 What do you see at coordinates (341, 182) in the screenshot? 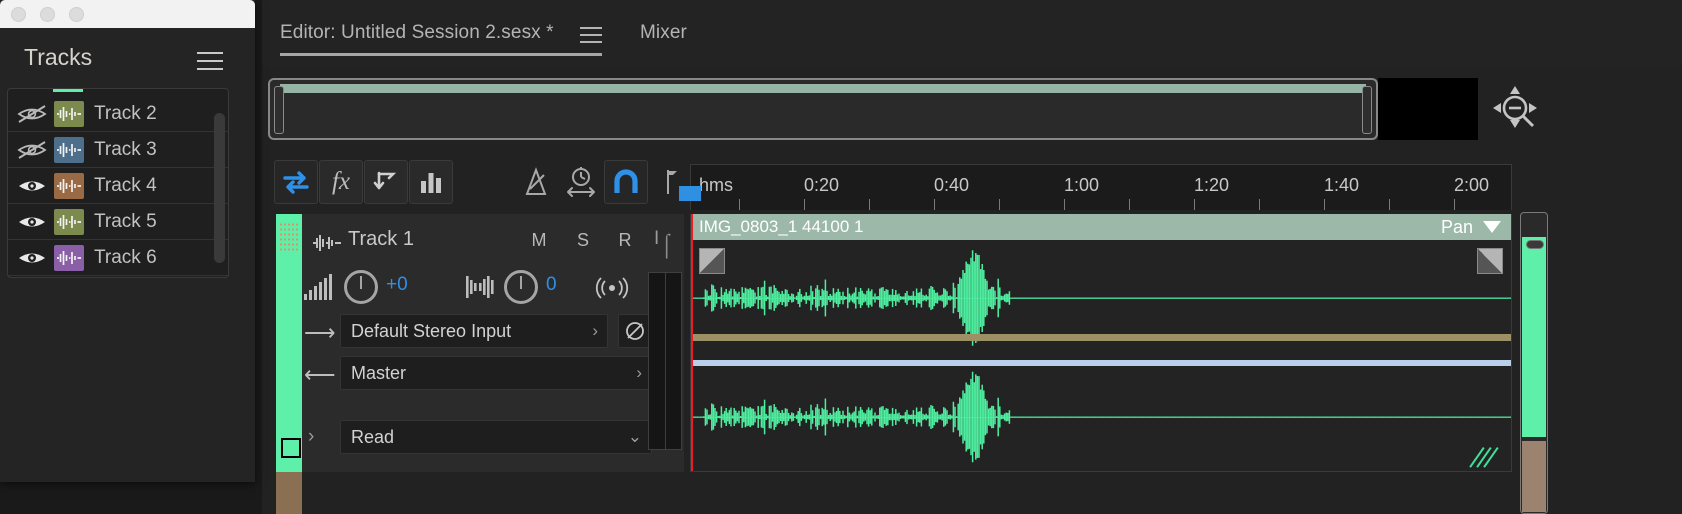
I see `fx-icon: fx` at bounding box center [341, 182].